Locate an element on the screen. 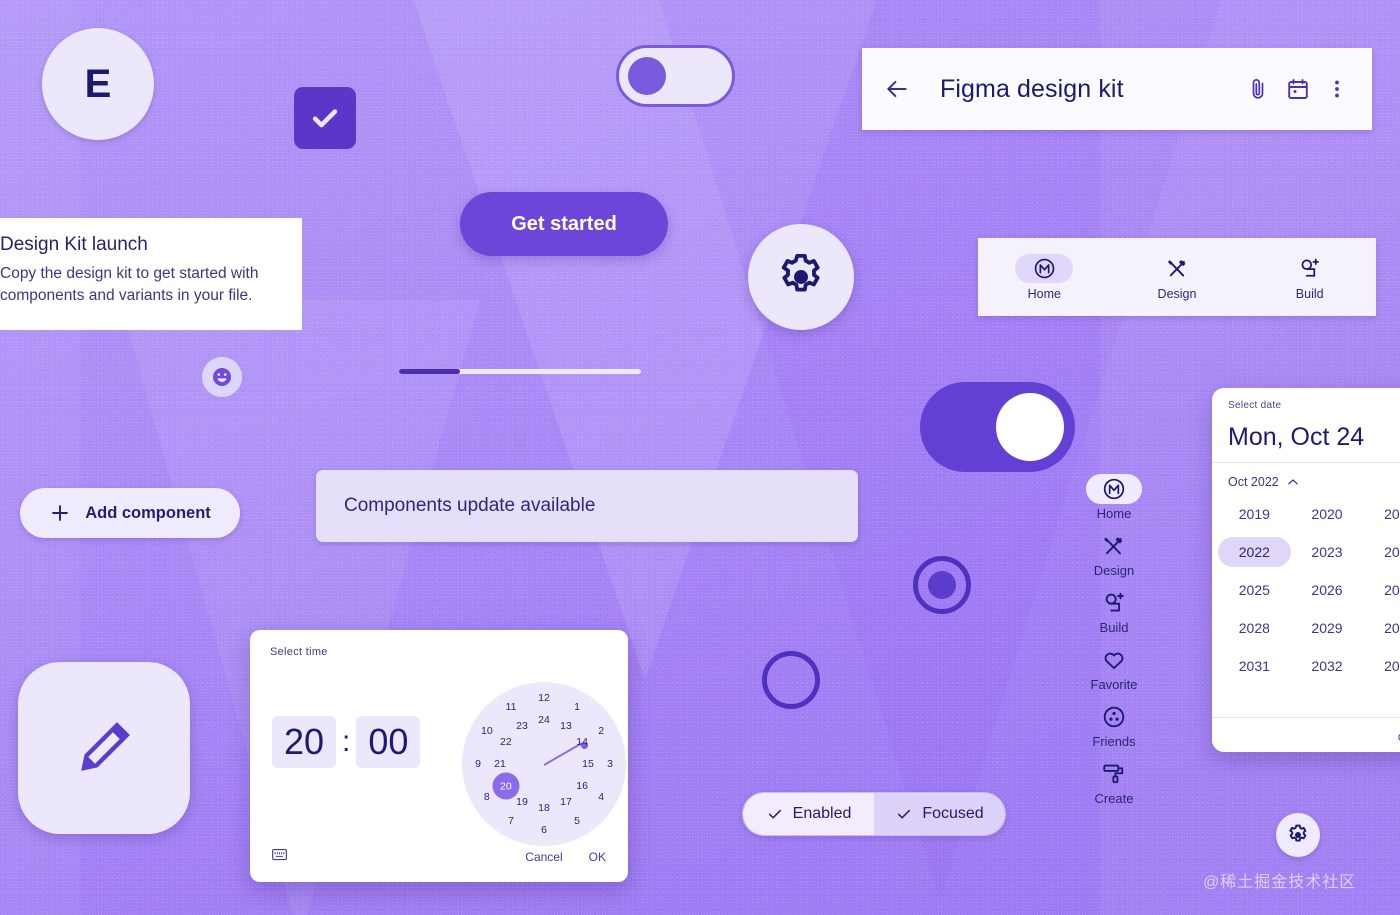 Image resolution: width=1400 pixels, height=915 pixels. avatar-initial: E is located at coordinates (98, 83).